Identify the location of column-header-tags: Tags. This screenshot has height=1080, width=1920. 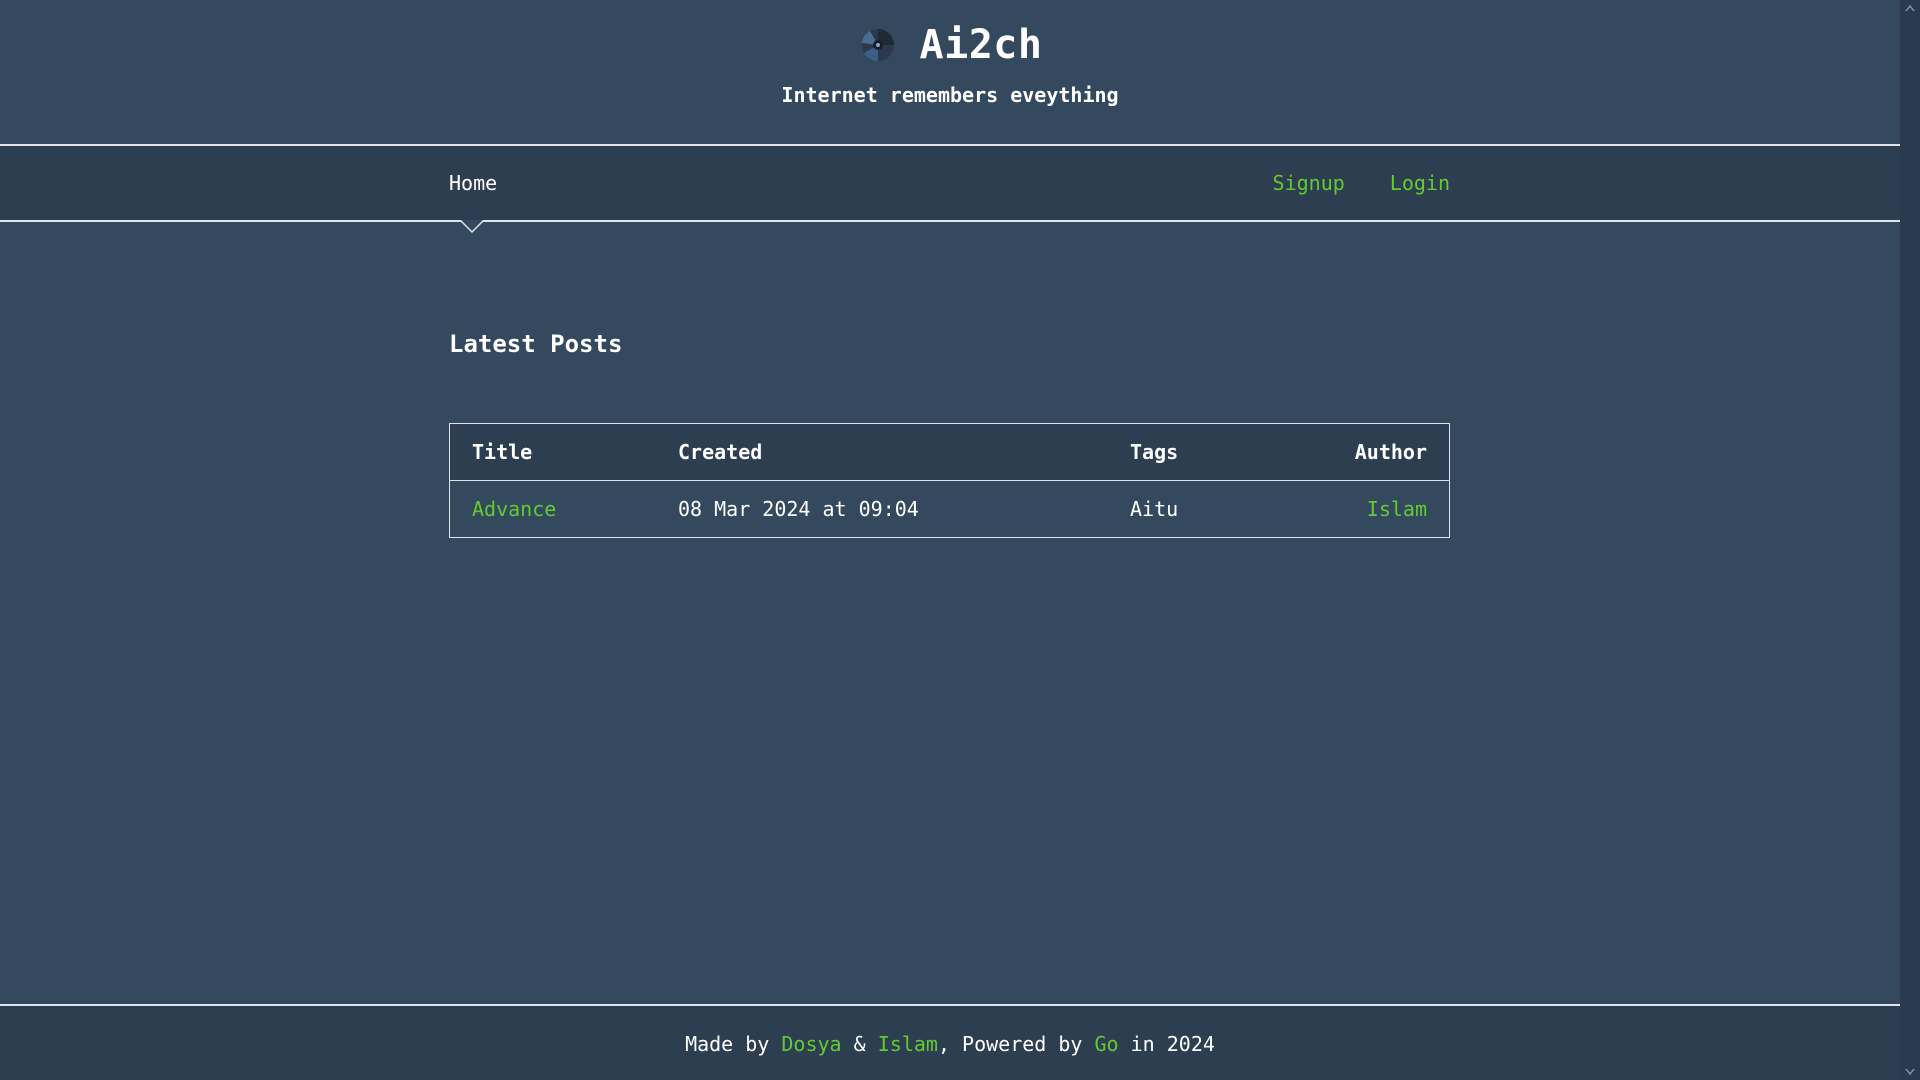
(1183, 452).